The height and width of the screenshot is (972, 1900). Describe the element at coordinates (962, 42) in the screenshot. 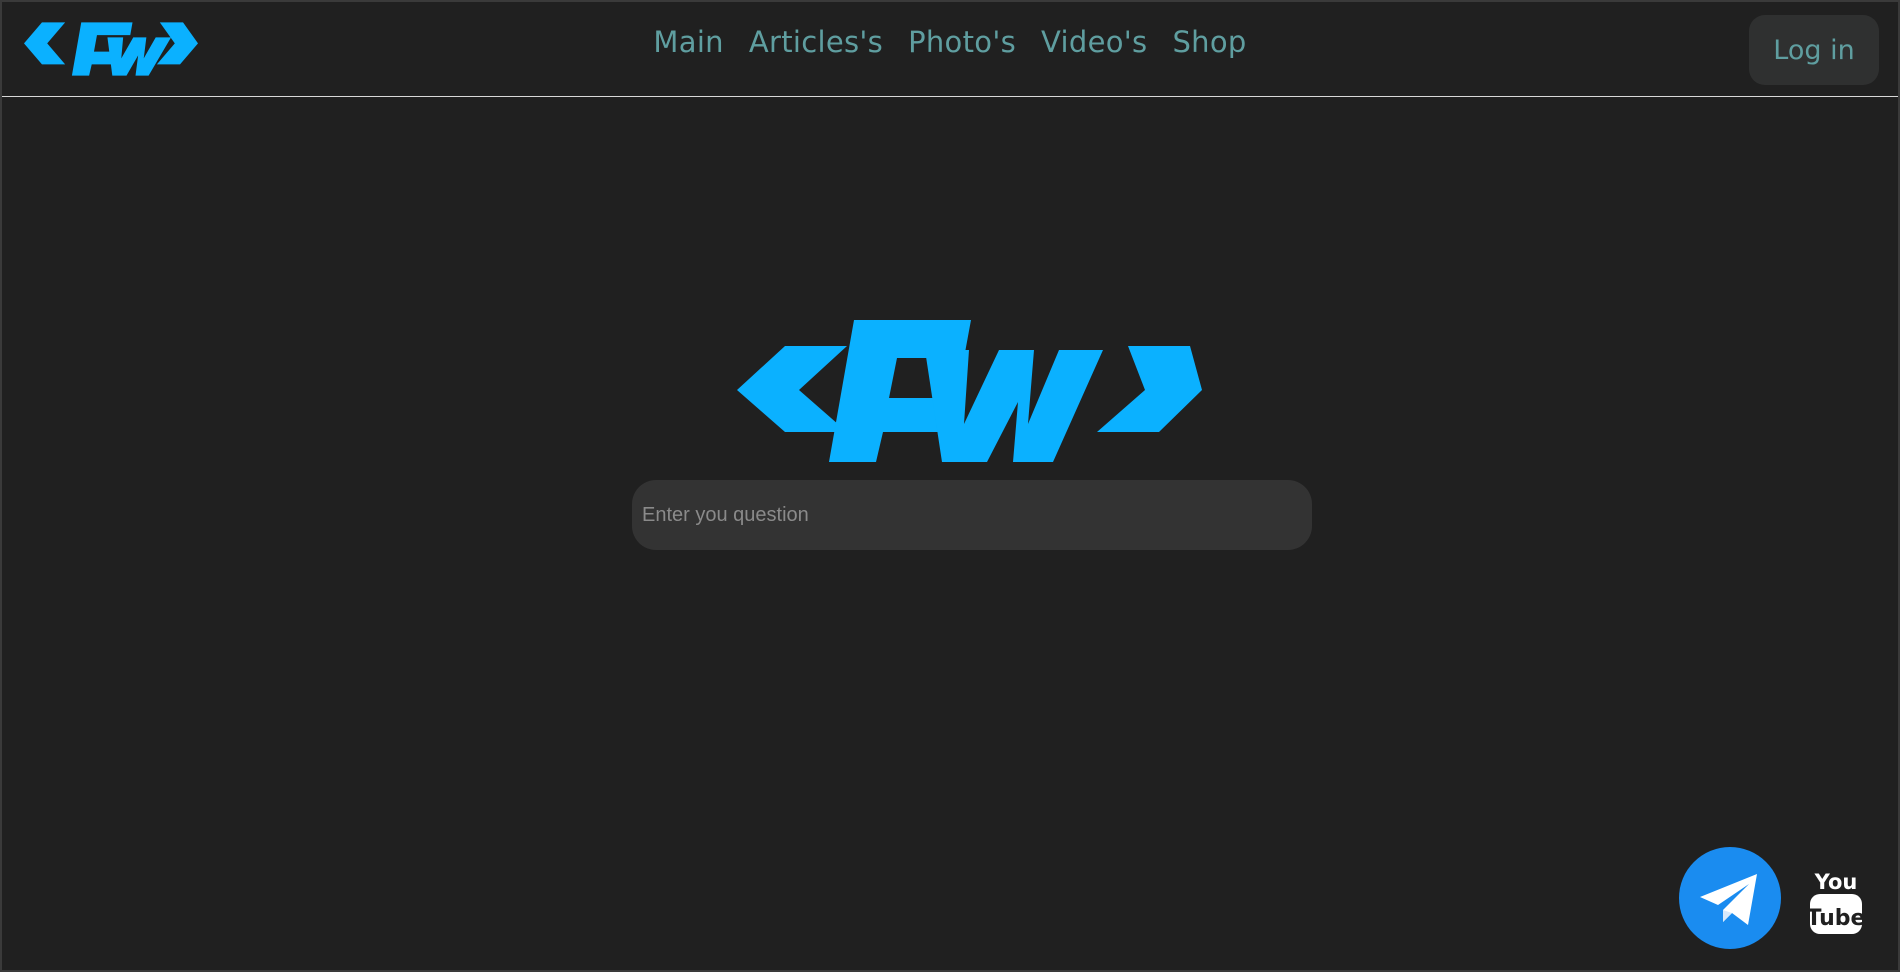

I see `nav-photos: Photo's` at that location.